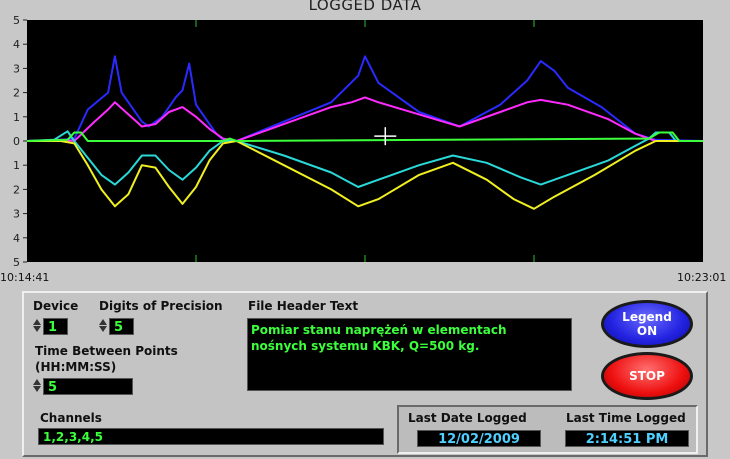  What do you see at coordinates (303, 306) in the screenshot?
I see `file-header-label: File Header Text` at bounding box center [303, 306].